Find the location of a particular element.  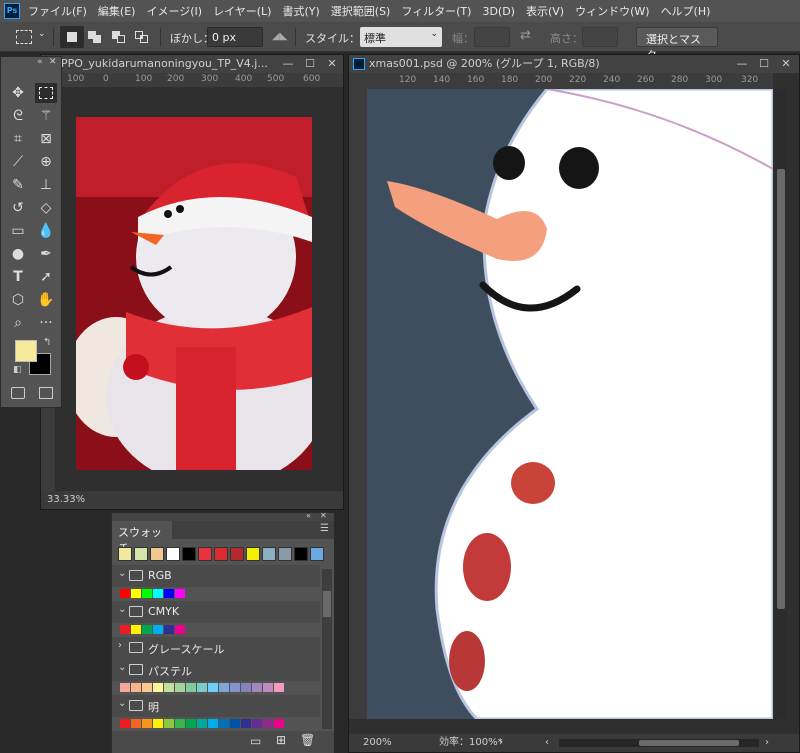

crop-tool-icon: ⌗ is located at coordinates (18, 139).